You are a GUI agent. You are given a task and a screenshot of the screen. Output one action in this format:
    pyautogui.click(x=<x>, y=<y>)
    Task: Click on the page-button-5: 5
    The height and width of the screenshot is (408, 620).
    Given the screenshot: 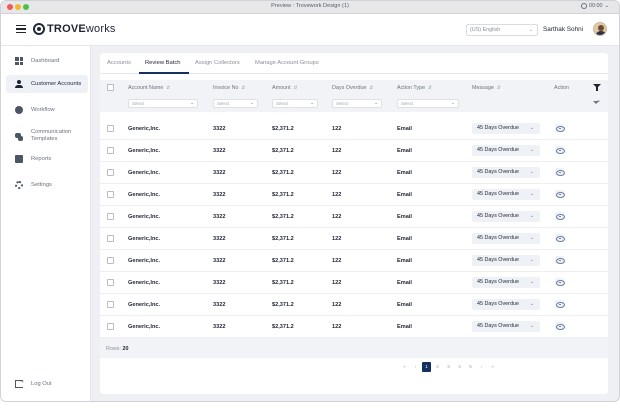 What is the action you would take?
    pyautogui.click(x=470, y=367)
    